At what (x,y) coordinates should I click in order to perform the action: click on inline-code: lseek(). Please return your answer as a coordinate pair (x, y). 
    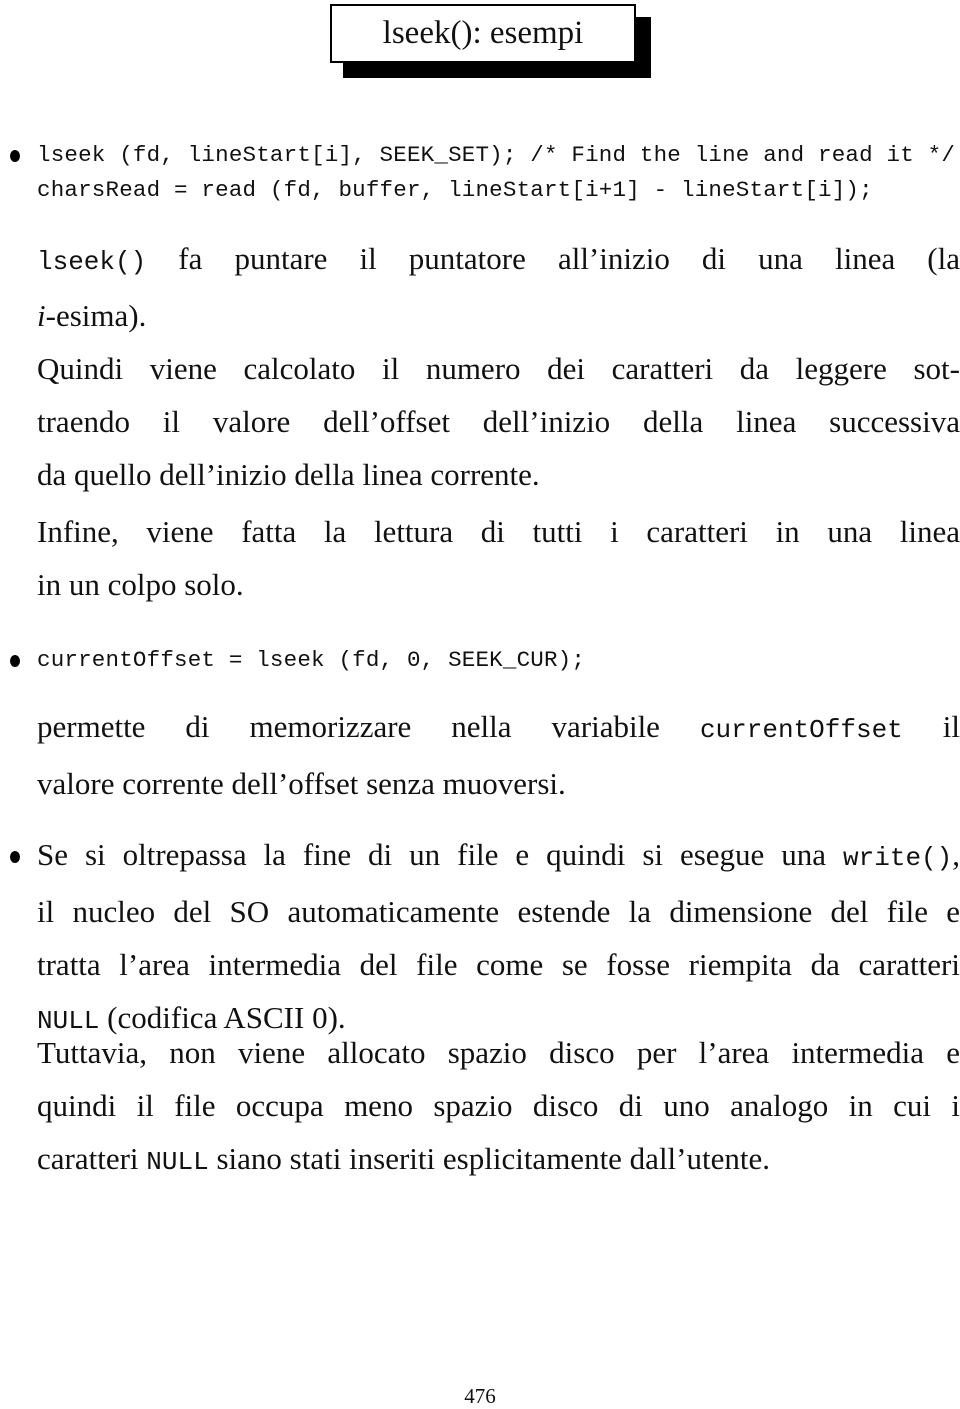
    Looking at the image, I should click on (92, 262).